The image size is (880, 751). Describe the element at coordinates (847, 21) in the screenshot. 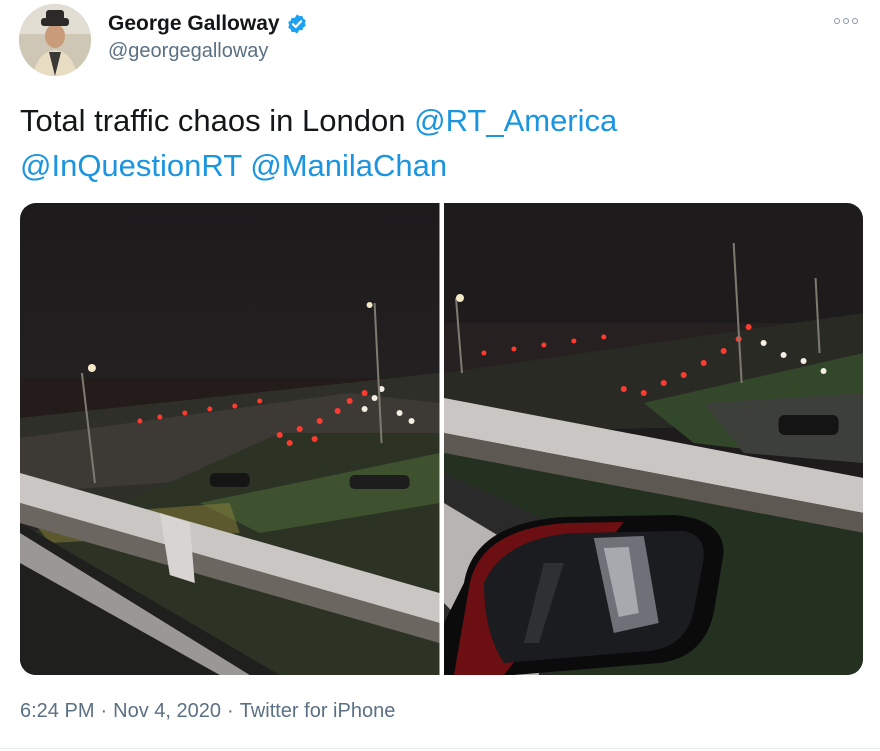

I see `more-options-icon` at that location.